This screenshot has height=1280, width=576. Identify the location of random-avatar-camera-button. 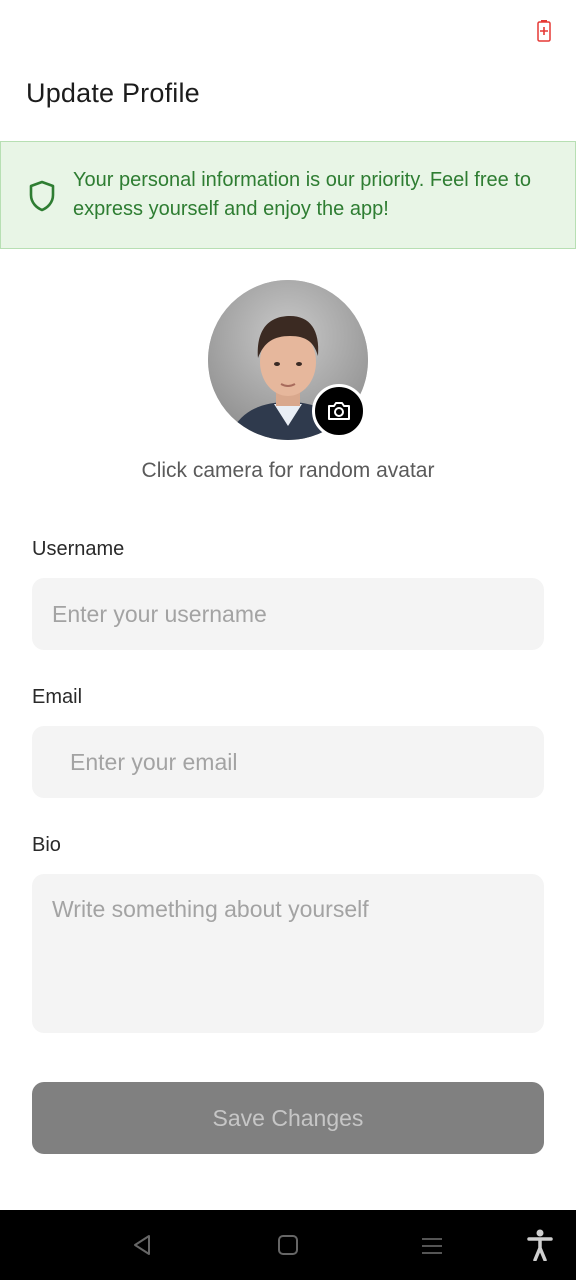
(339, 411).